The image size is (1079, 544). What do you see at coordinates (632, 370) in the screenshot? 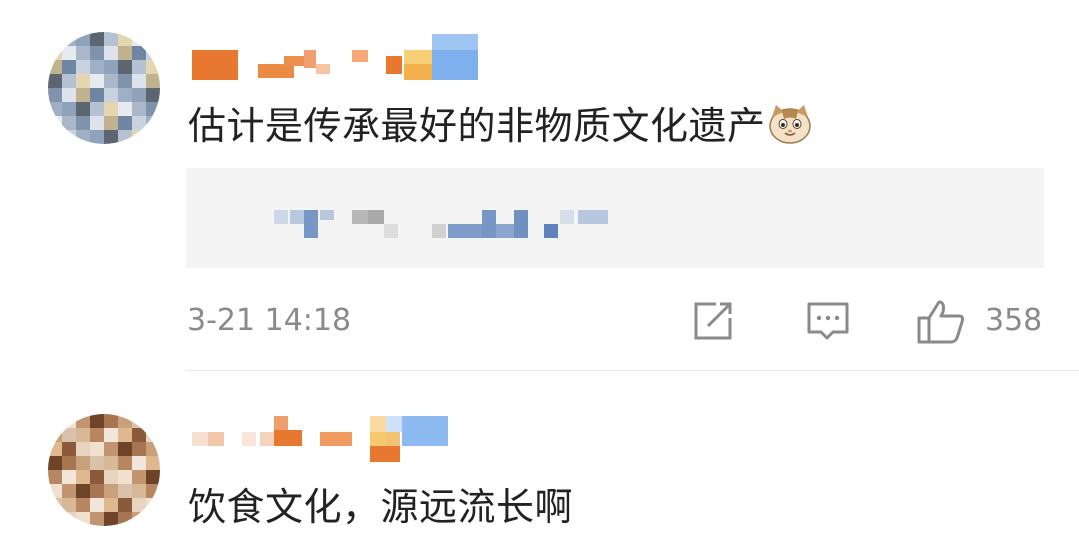
I see `divider` at bounding box center [632, 370].